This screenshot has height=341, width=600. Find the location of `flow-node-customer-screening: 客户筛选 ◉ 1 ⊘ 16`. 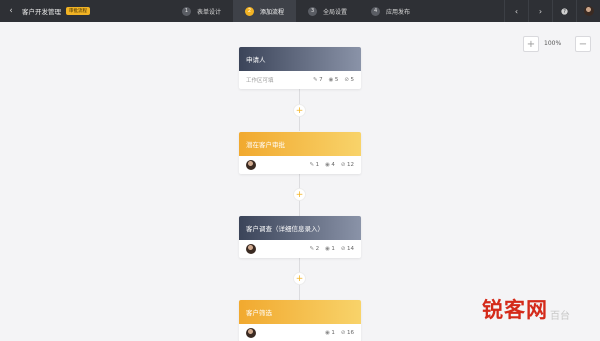

flow-node-customer-screening: 客户筛选 ◉ 1 ⊘ 16 is located at coordinates (300, 320).